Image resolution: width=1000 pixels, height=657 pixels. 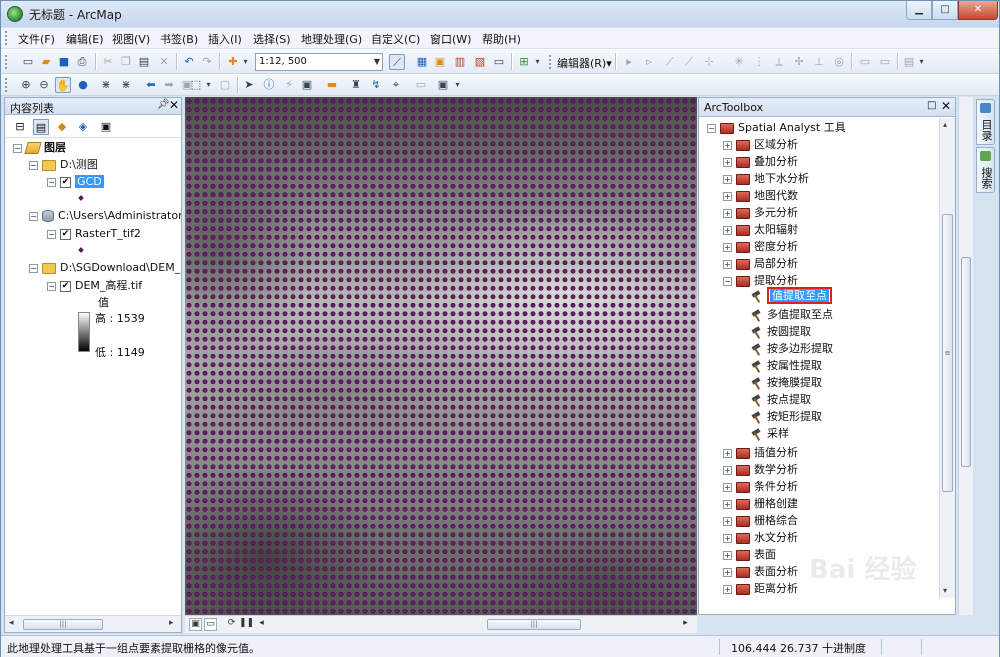 What do you see at coordinates (799, 295) in the screenshot?
I see `tool-label: 值提取至点` at bounding box center [799, 295].